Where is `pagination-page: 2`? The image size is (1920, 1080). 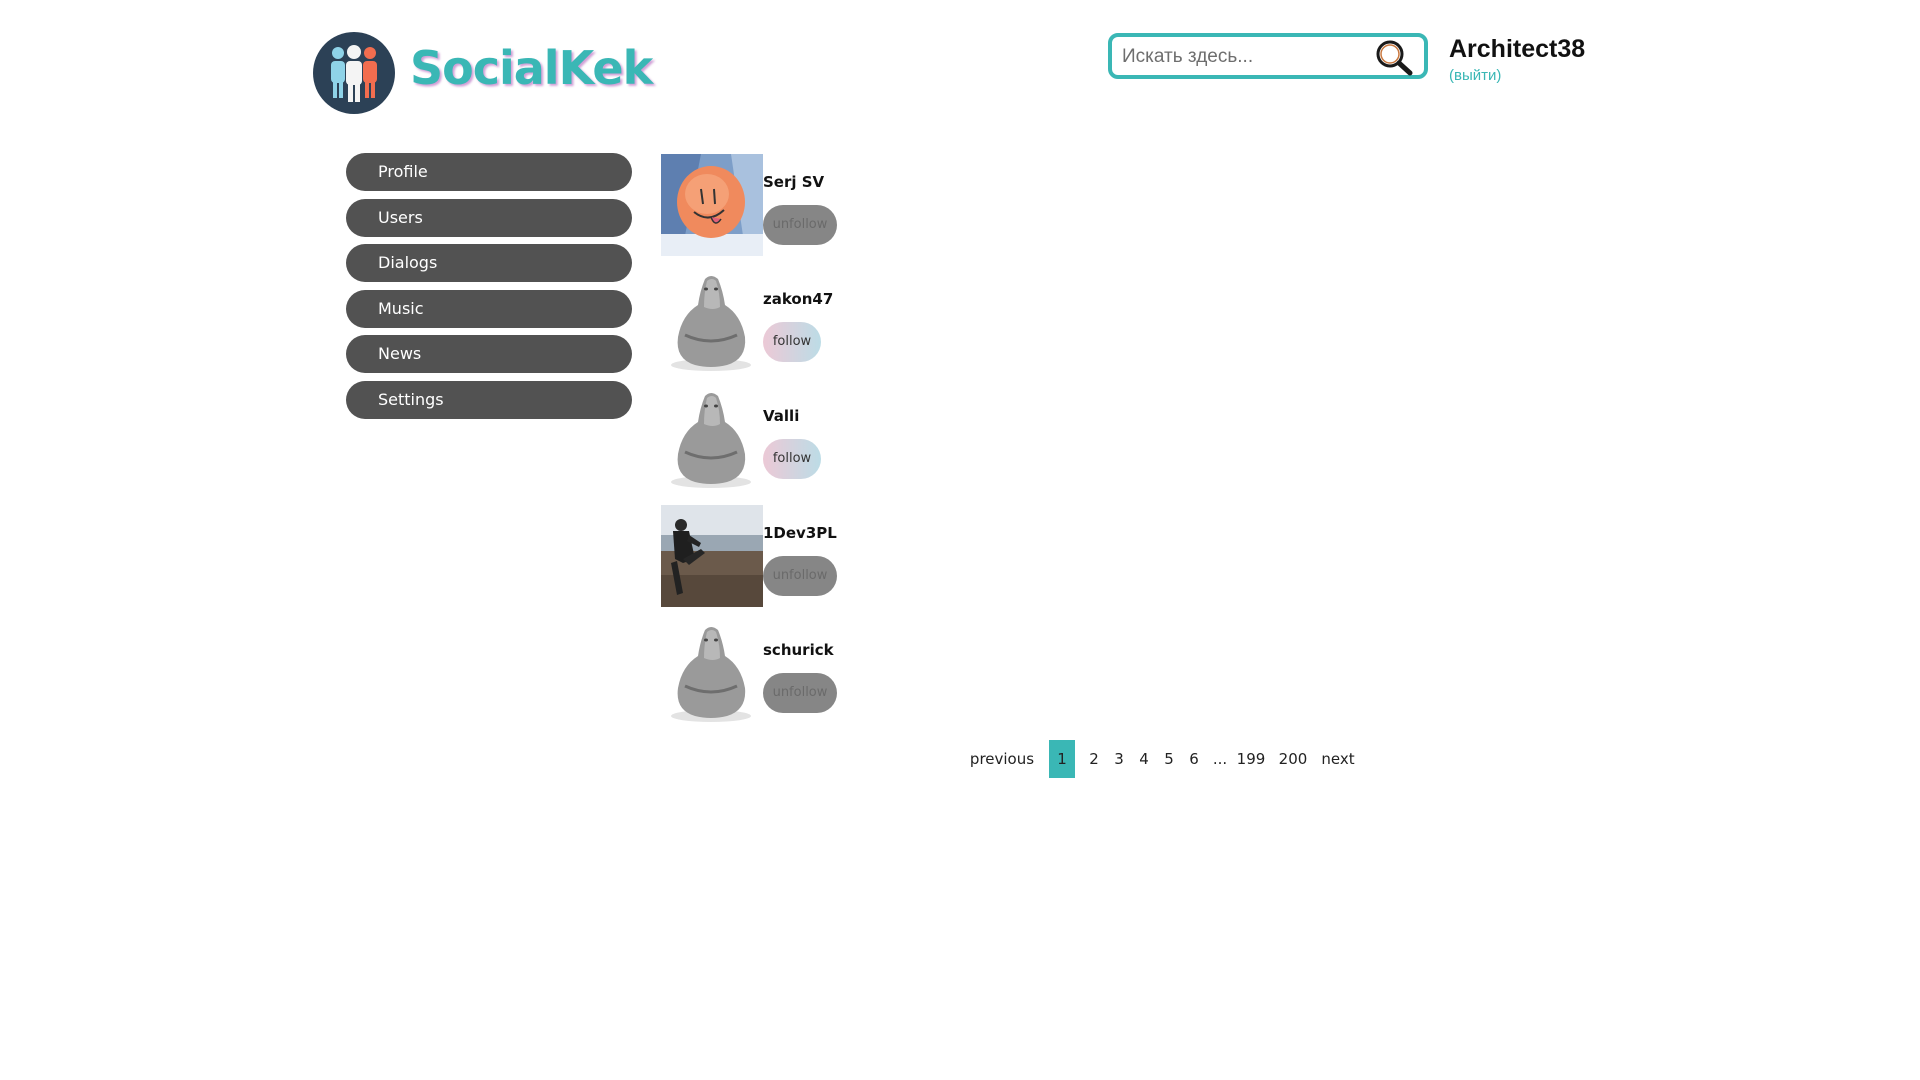 pagination-page: 2 is located at coordinates (1094, 759).